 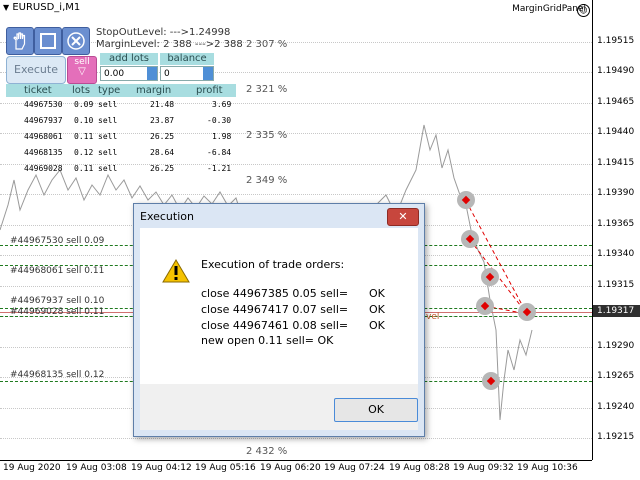 I want to click on close-panel-button, so click(x=76, y=41).